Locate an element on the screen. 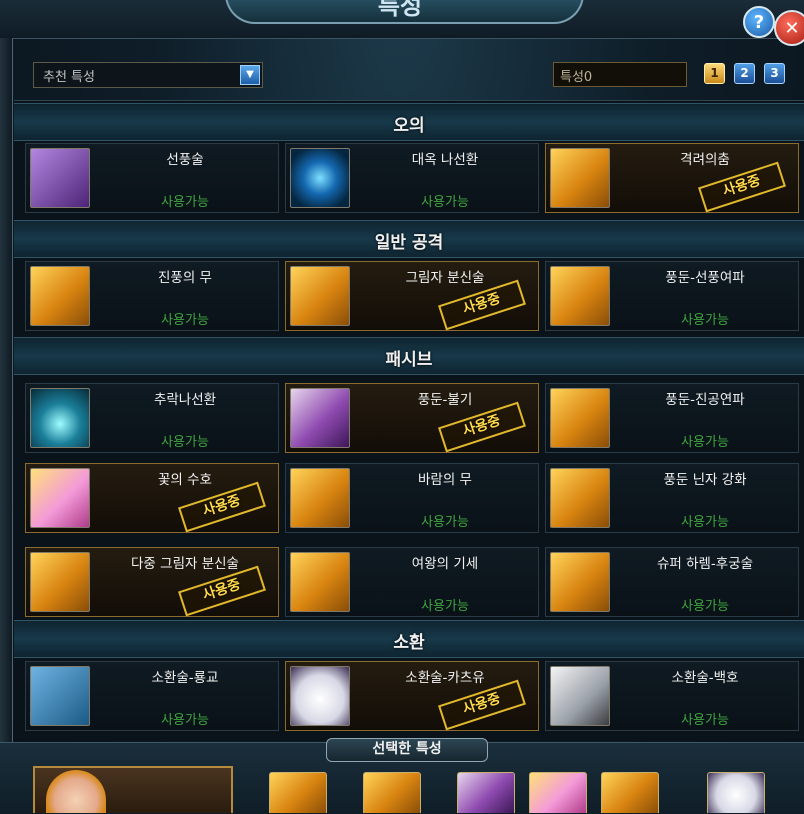  section-header-normal-attack: 일반 공격 is located at coordinates (409, 239).